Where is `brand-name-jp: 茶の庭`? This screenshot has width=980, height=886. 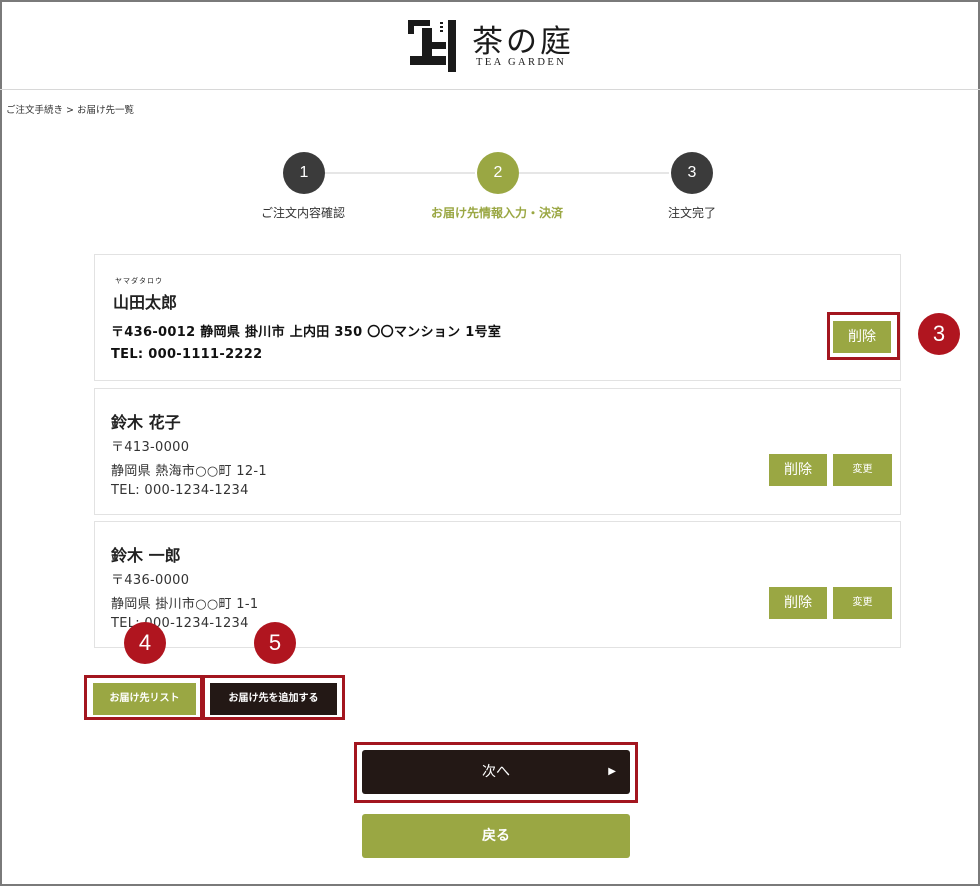
brand-name-jp: 茶の庭 is located at coordinates (523, 42).